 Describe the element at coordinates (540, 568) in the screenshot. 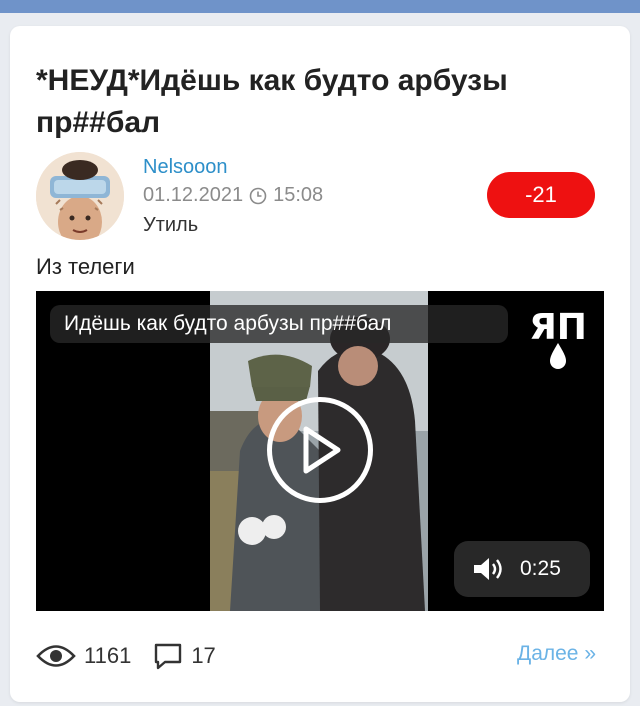

I see `video-duration: 0:25` at that location.